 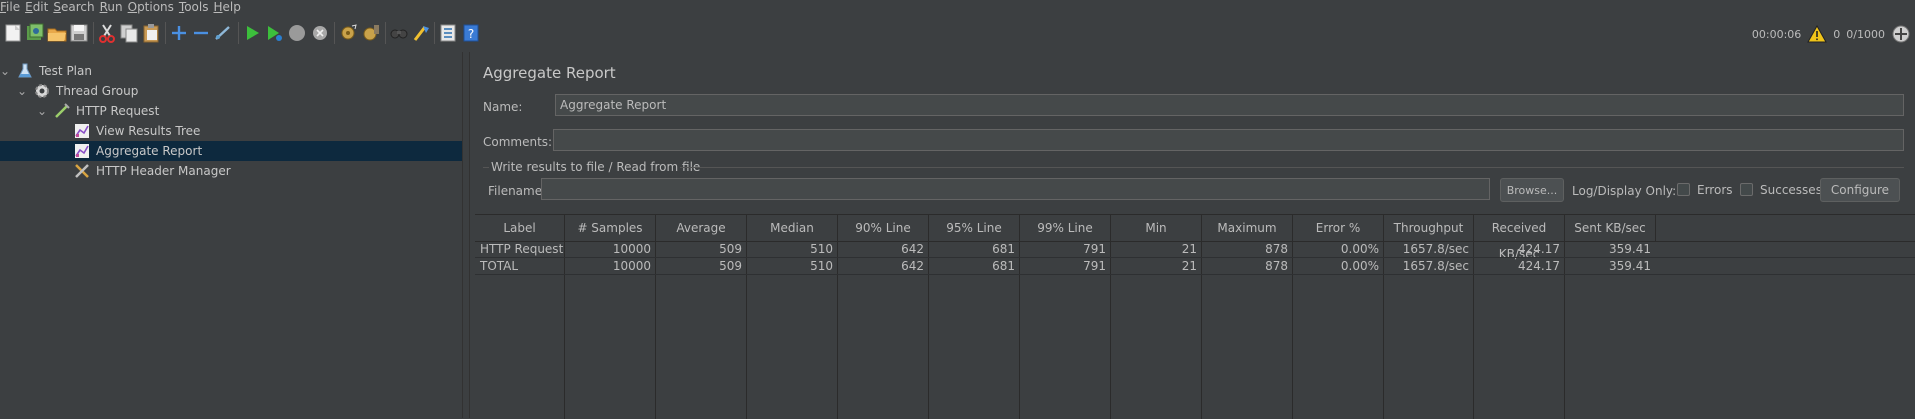 I want to click on menu-label: ptions, so click(x=155, y=7).